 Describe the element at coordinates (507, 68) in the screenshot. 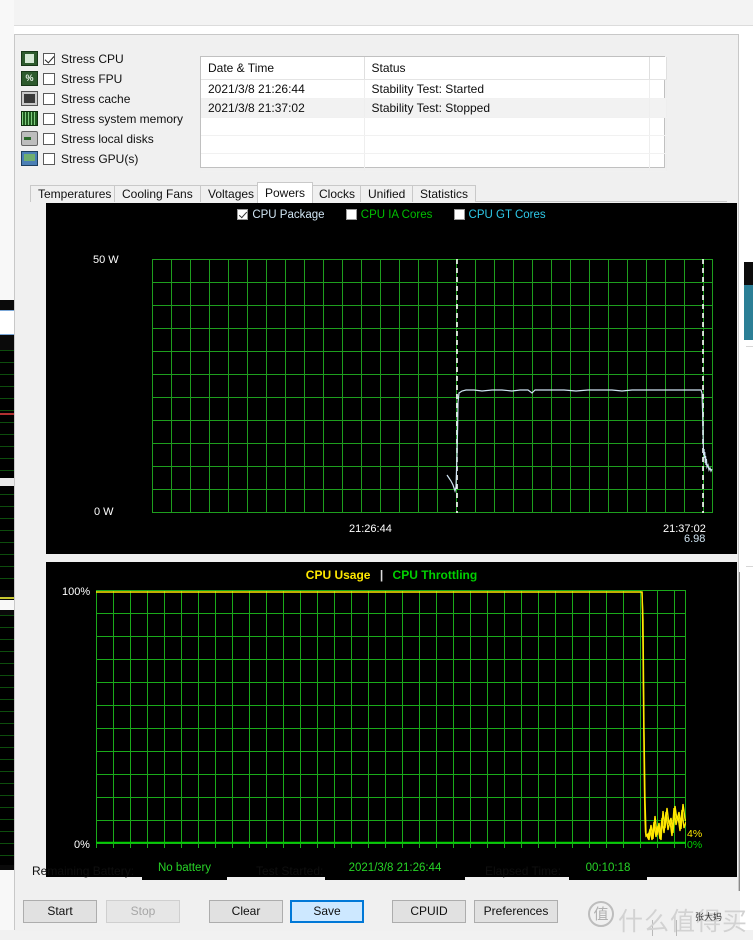

I see `column-header-status: Status` at that location.